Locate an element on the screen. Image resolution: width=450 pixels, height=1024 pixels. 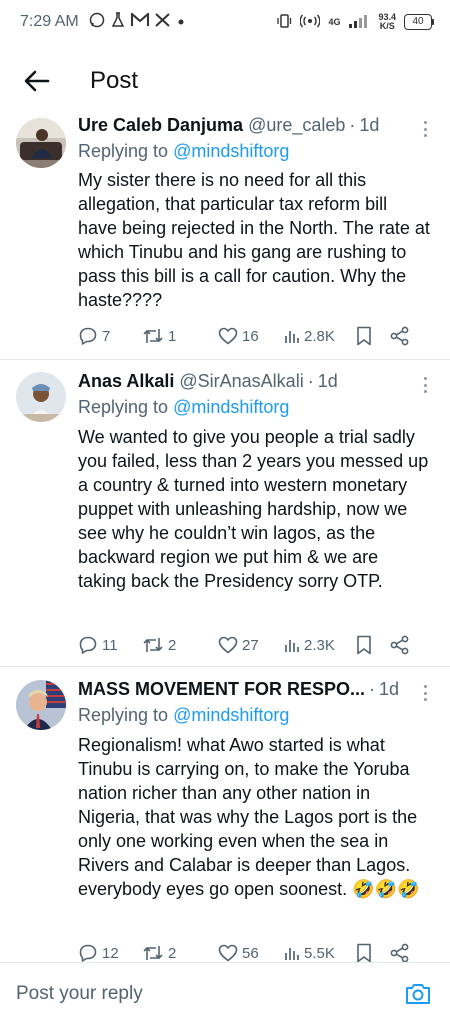
views-count: 5.5K is located at coordinates (319, 953).